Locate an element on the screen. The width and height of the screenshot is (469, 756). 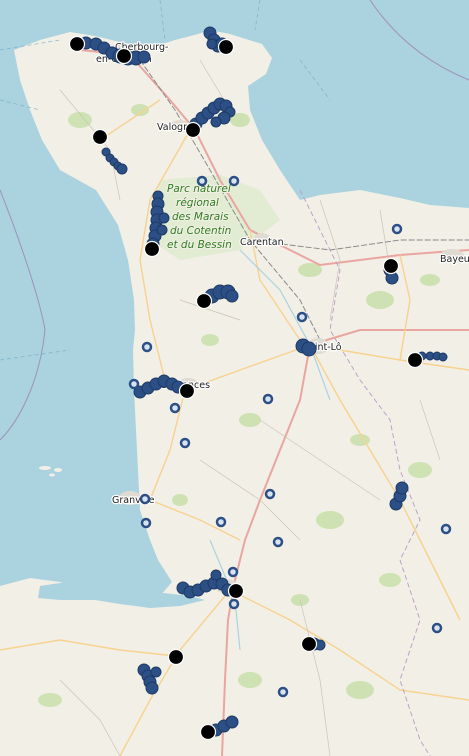
label-carentan: Carentan is located at coordinates (262, 242).